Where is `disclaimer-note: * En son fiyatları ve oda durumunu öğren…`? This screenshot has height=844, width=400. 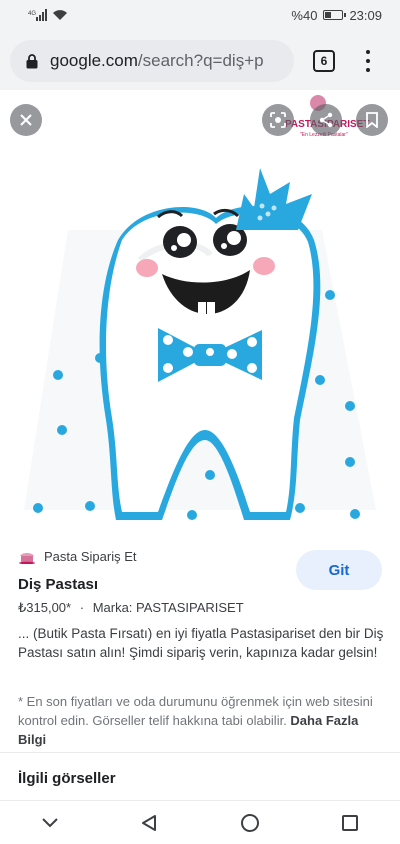 disclaimer-note: * En son fiyatları ve oda durumunu öğren… is located at coordinates (203, 720).